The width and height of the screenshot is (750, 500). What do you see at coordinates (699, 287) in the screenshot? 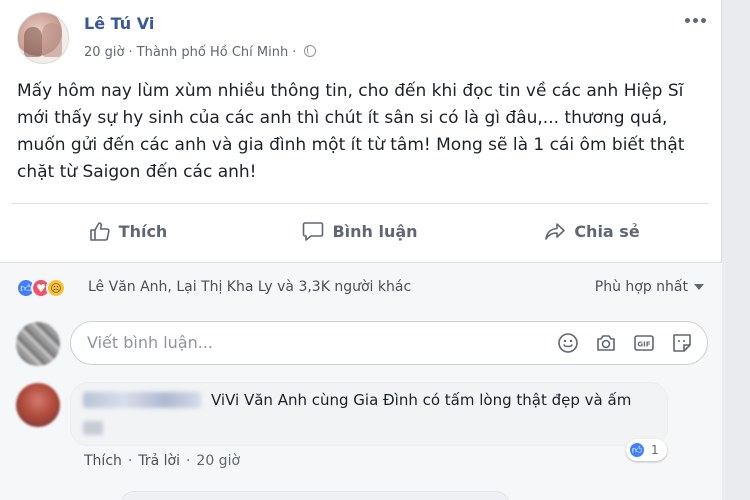
I see `caret-down-icon` at bounding box center [699, 287].